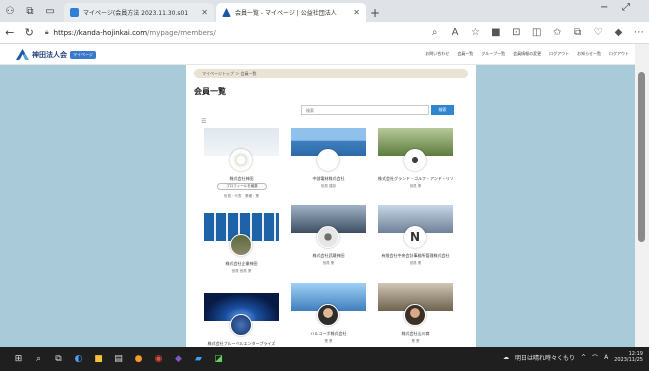  Describe the element at coordinates (38, 359) in the screenshot. I see `search-icon: ⌕` at that location.